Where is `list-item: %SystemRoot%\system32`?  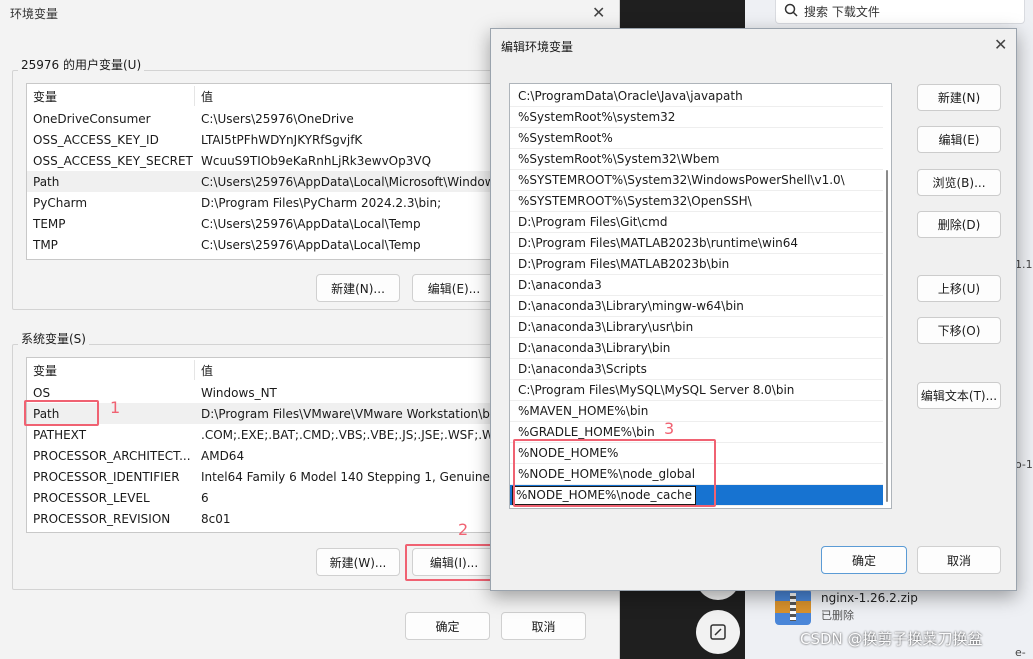 list-item: %SystemRoot%\system32 is located at coordinates (697, 117).